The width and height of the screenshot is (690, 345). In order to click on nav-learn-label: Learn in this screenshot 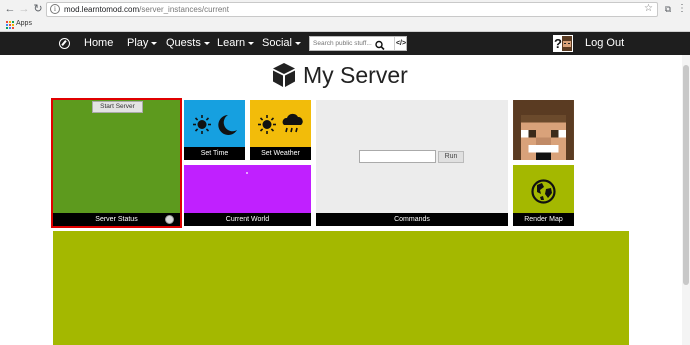, I will do `click(231, 43)`.